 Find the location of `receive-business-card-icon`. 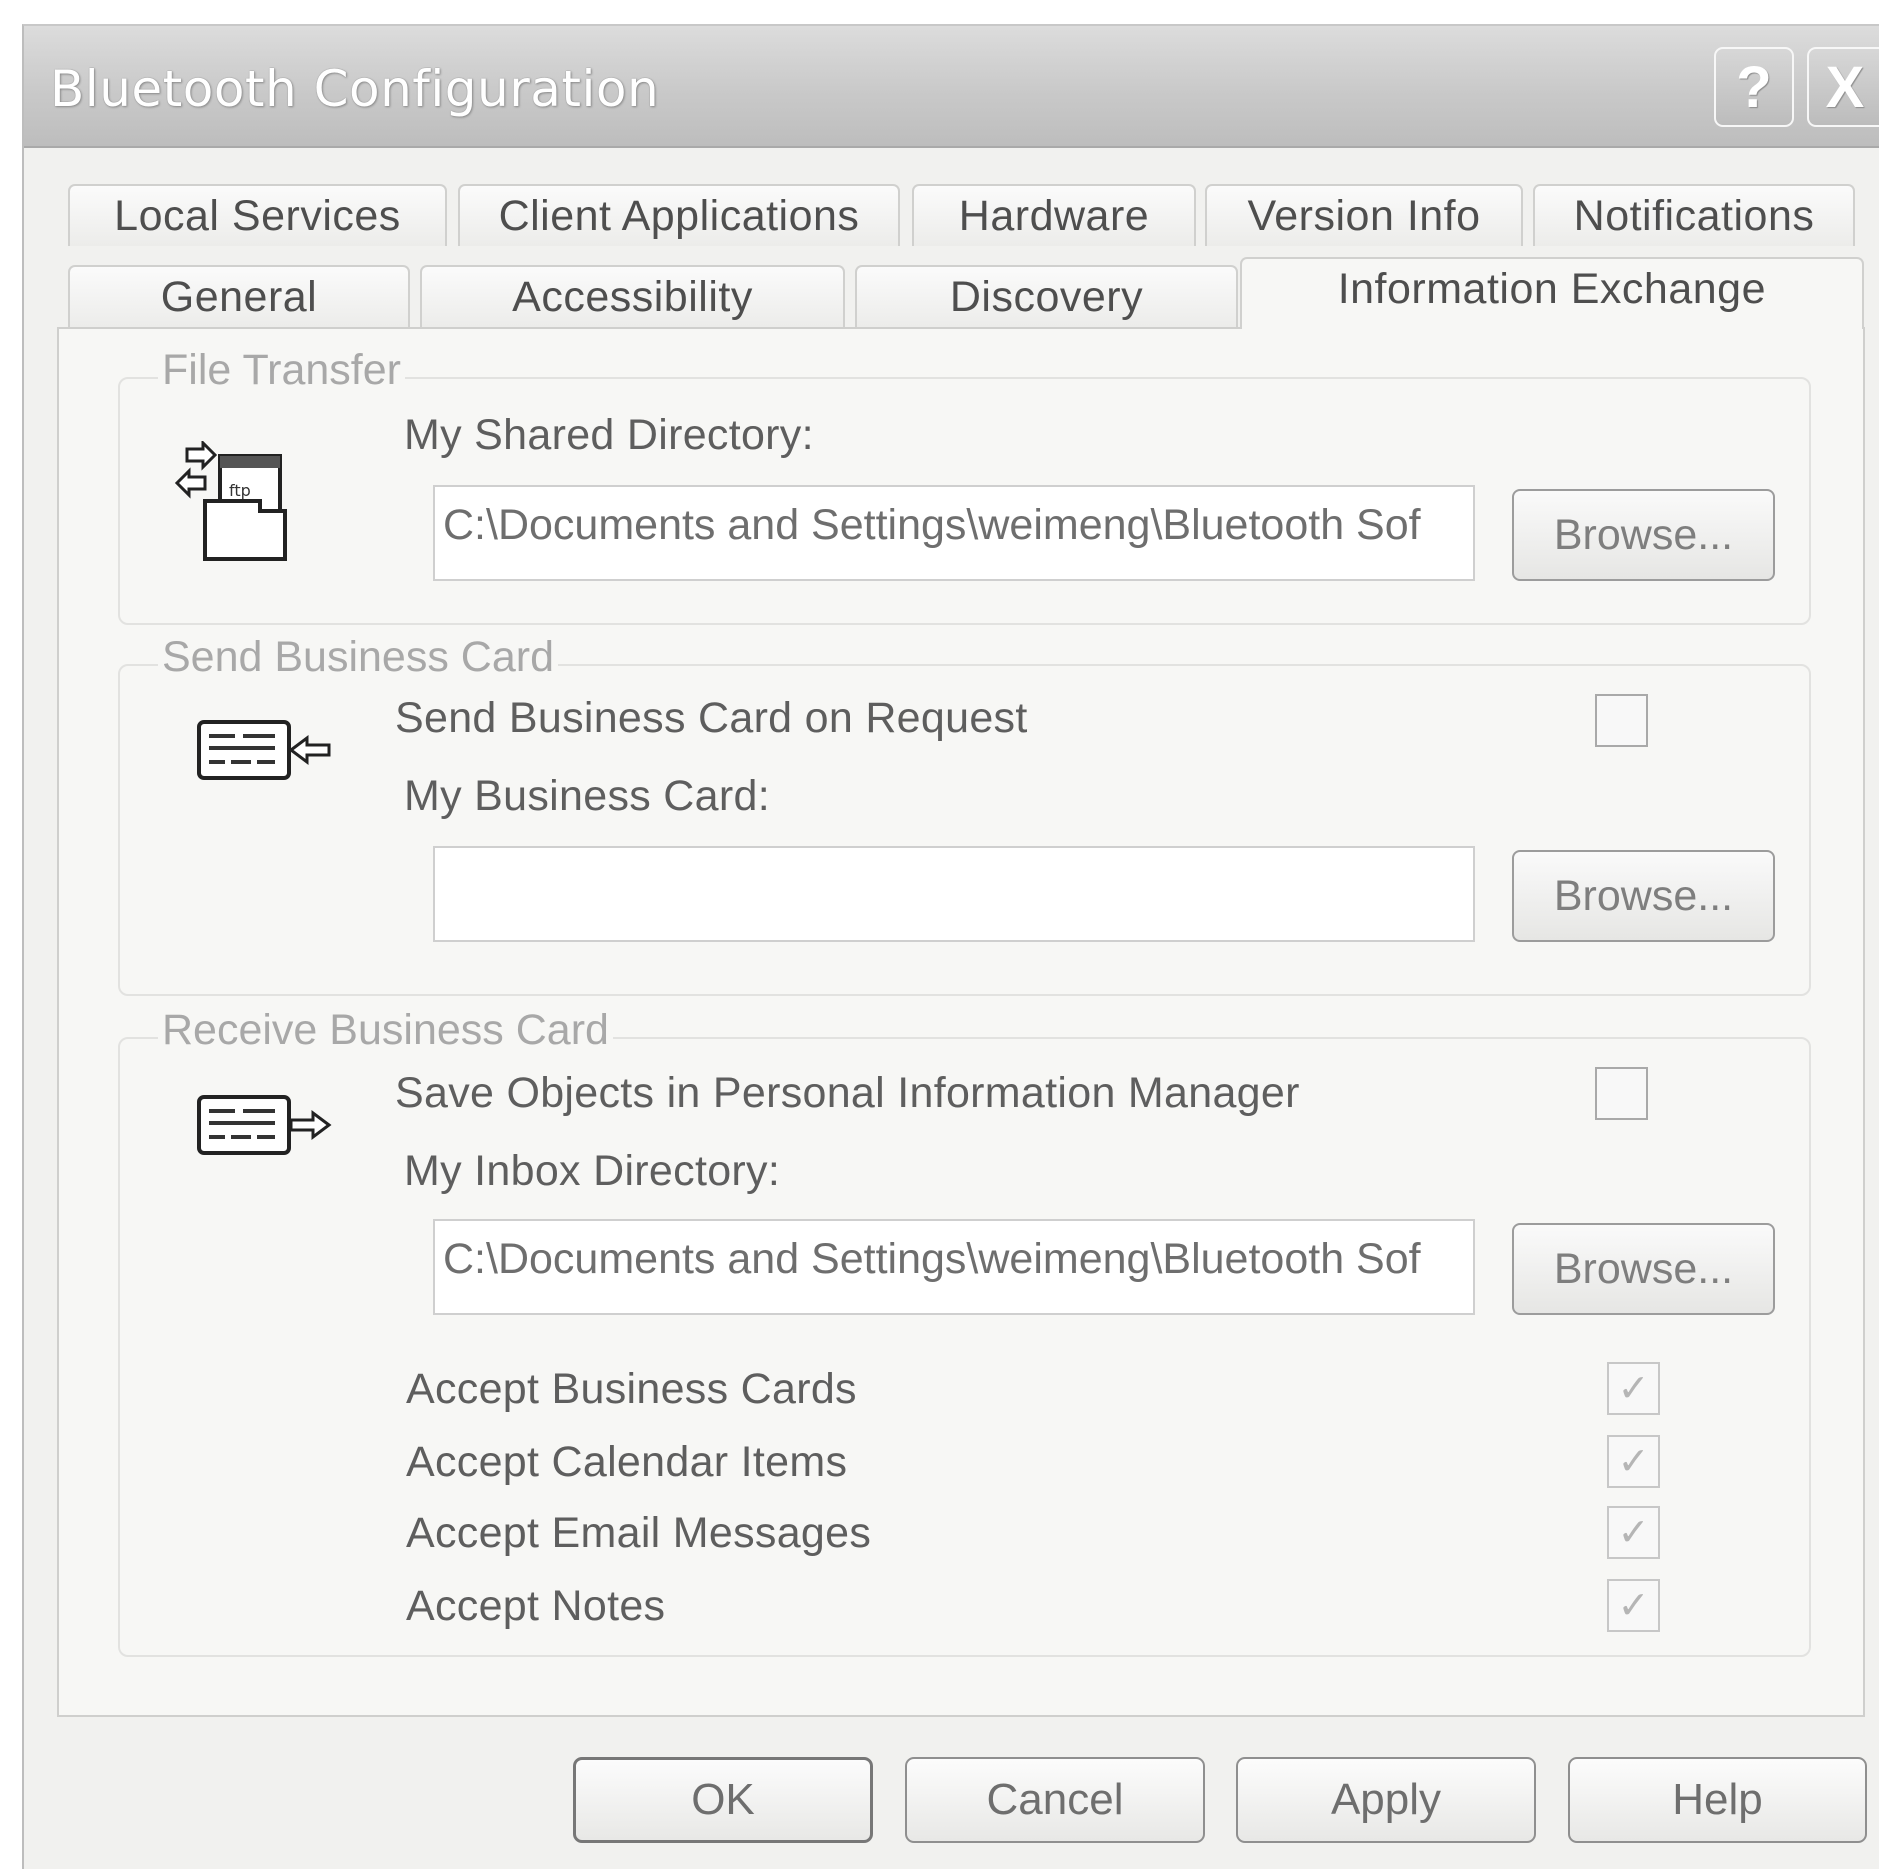

receive-business-card-icon is located at coordinates (264, 1125).